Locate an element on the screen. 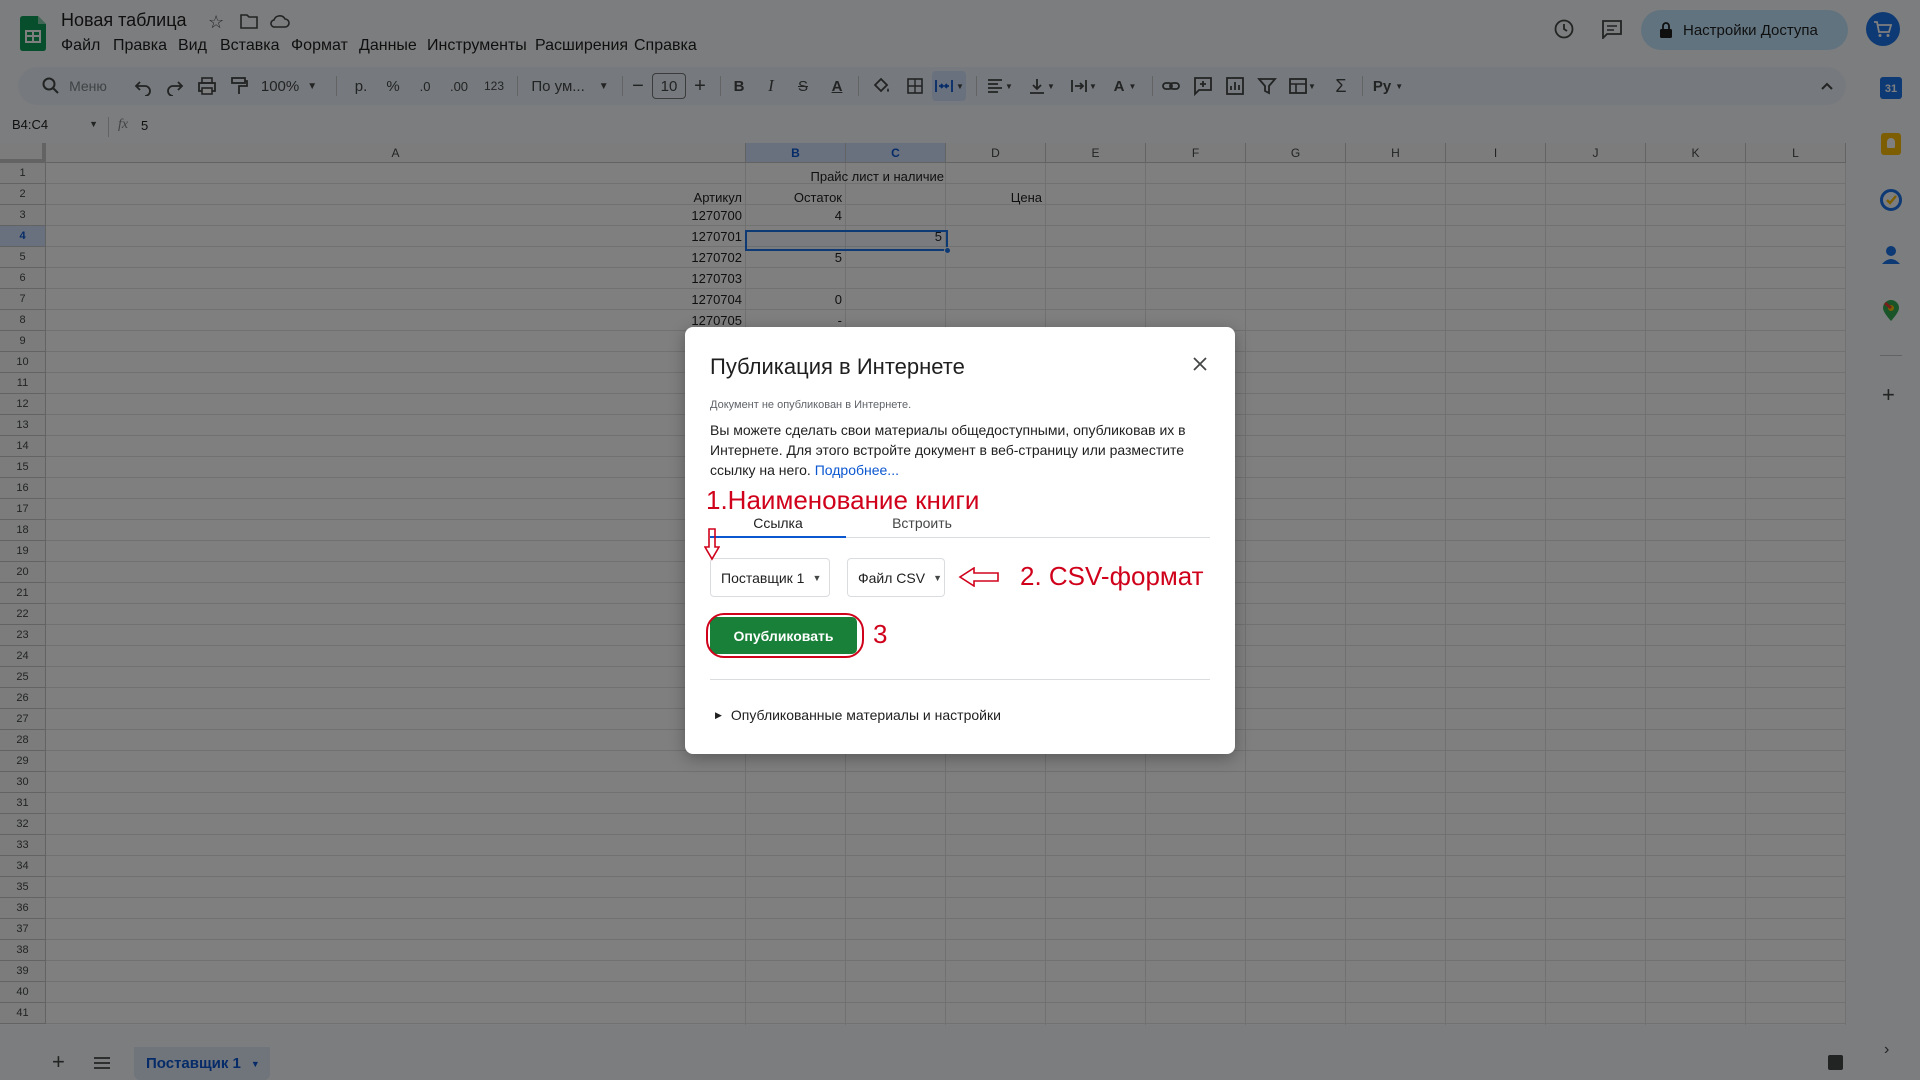 Image resolution: width=1920 pixels, height=1080 pixels. format-select-value: Файл CSV is located at coordinates (892, 577).